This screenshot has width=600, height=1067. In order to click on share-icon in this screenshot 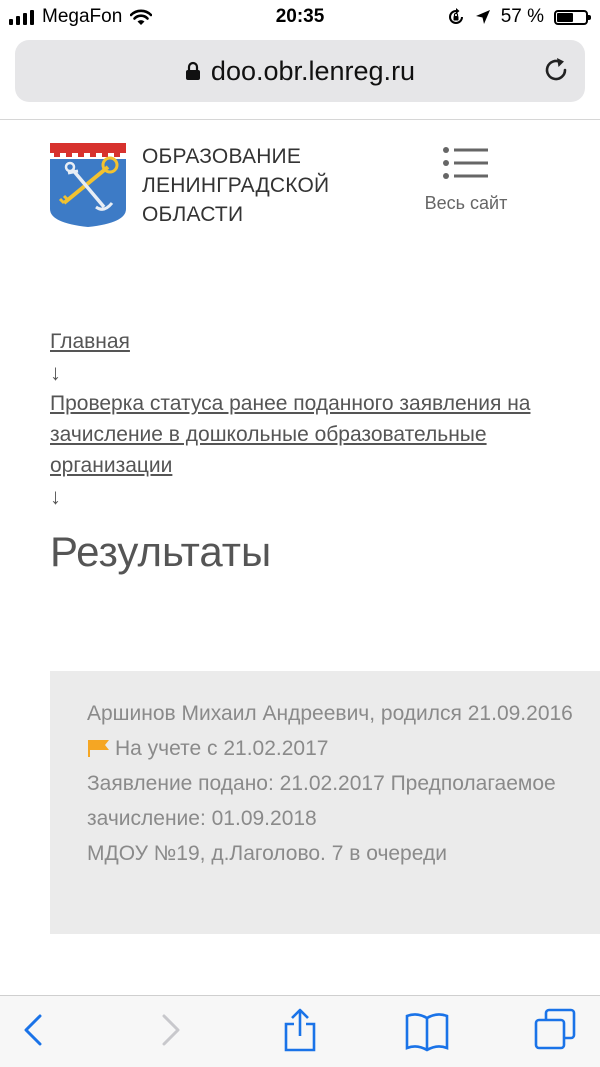, I will do `click(300, 1030)`.